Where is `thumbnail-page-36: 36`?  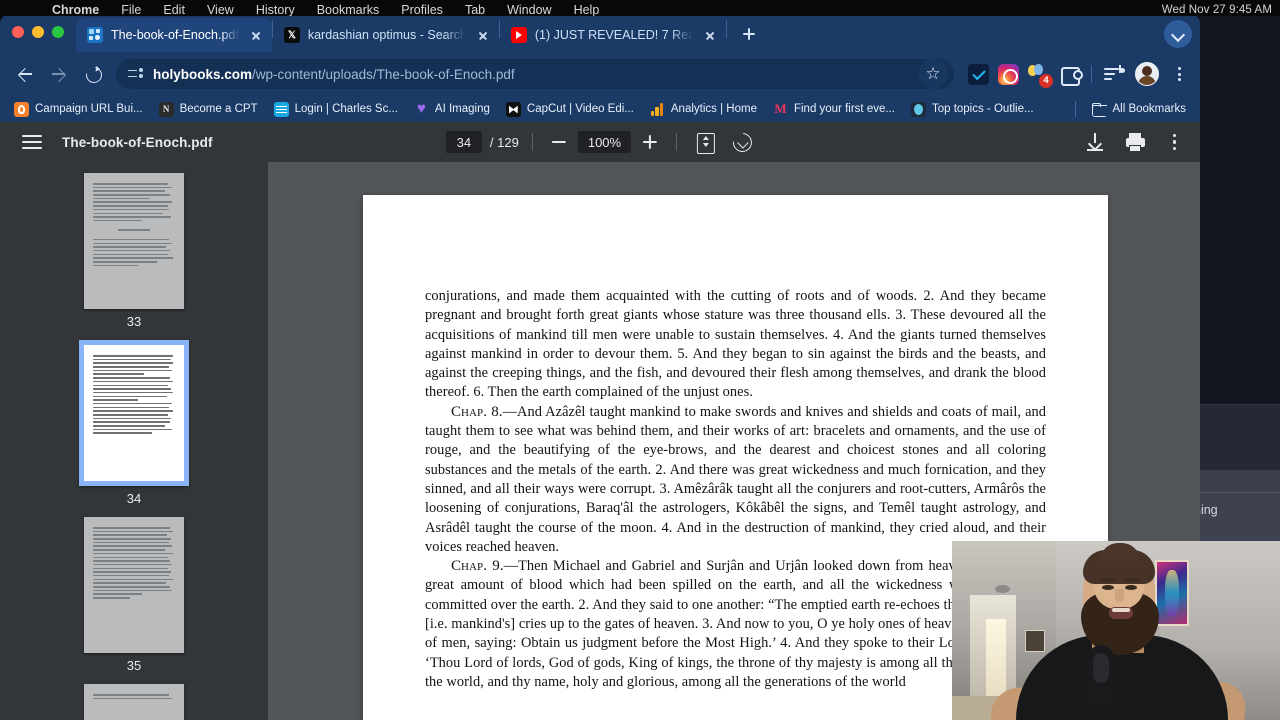
thumbnail-page-36: 36 is located at coordinates (134, 702).